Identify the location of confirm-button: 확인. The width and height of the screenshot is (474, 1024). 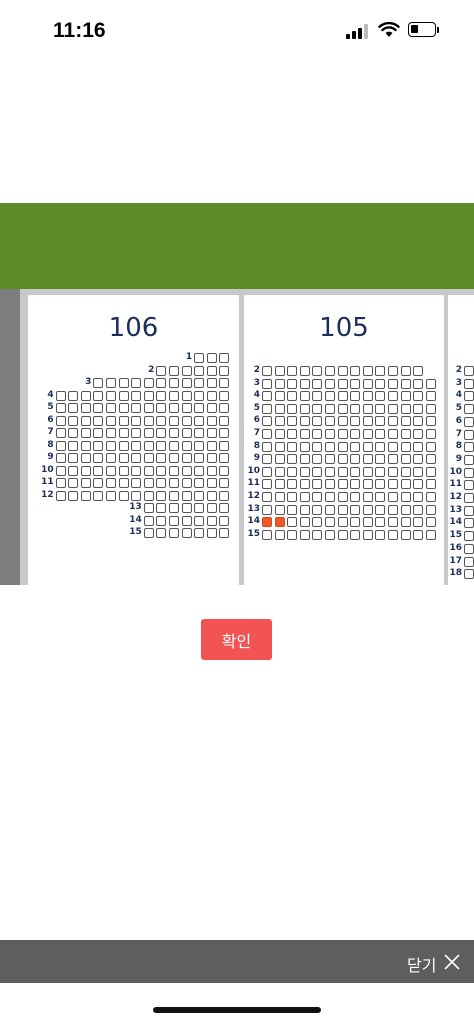
(236, 639).